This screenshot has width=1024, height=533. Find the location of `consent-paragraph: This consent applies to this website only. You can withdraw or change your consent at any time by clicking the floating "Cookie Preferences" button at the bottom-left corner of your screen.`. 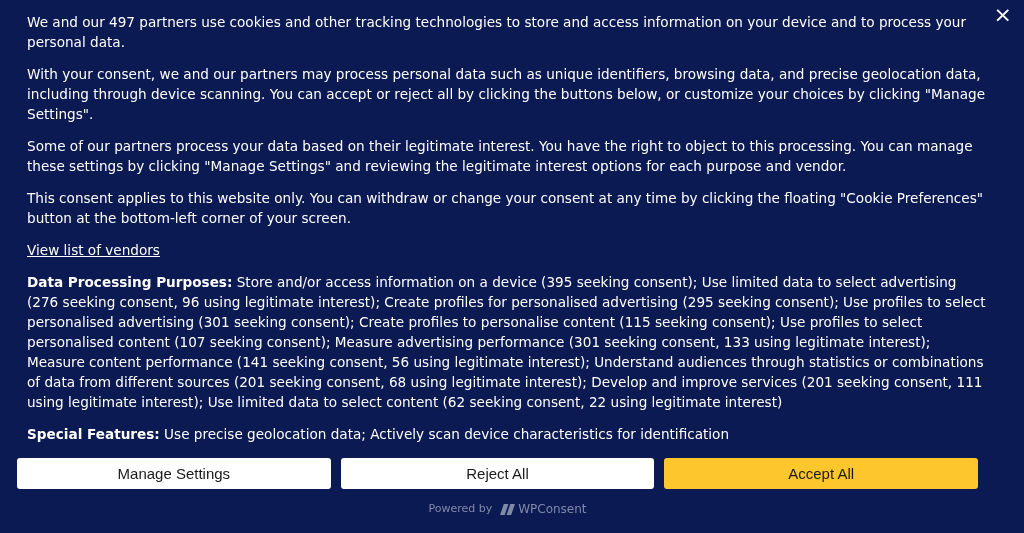

consent-paragraph: This consent applies to this website only. You can withdraw or change your consent at any time by clicking the floating "Cookie Preferences" button at the bottom-left corner of your screen. is located at coordinates (506, 208).